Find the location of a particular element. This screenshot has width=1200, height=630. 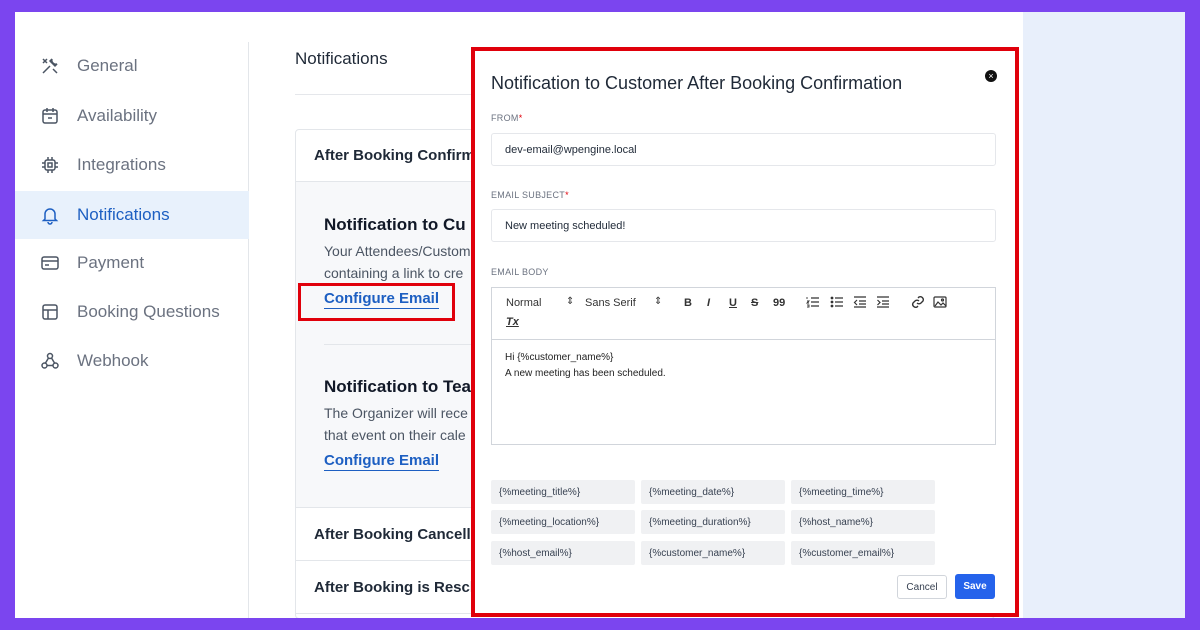

section-label: After Booking Cancell is located at coordinates (392, 534).